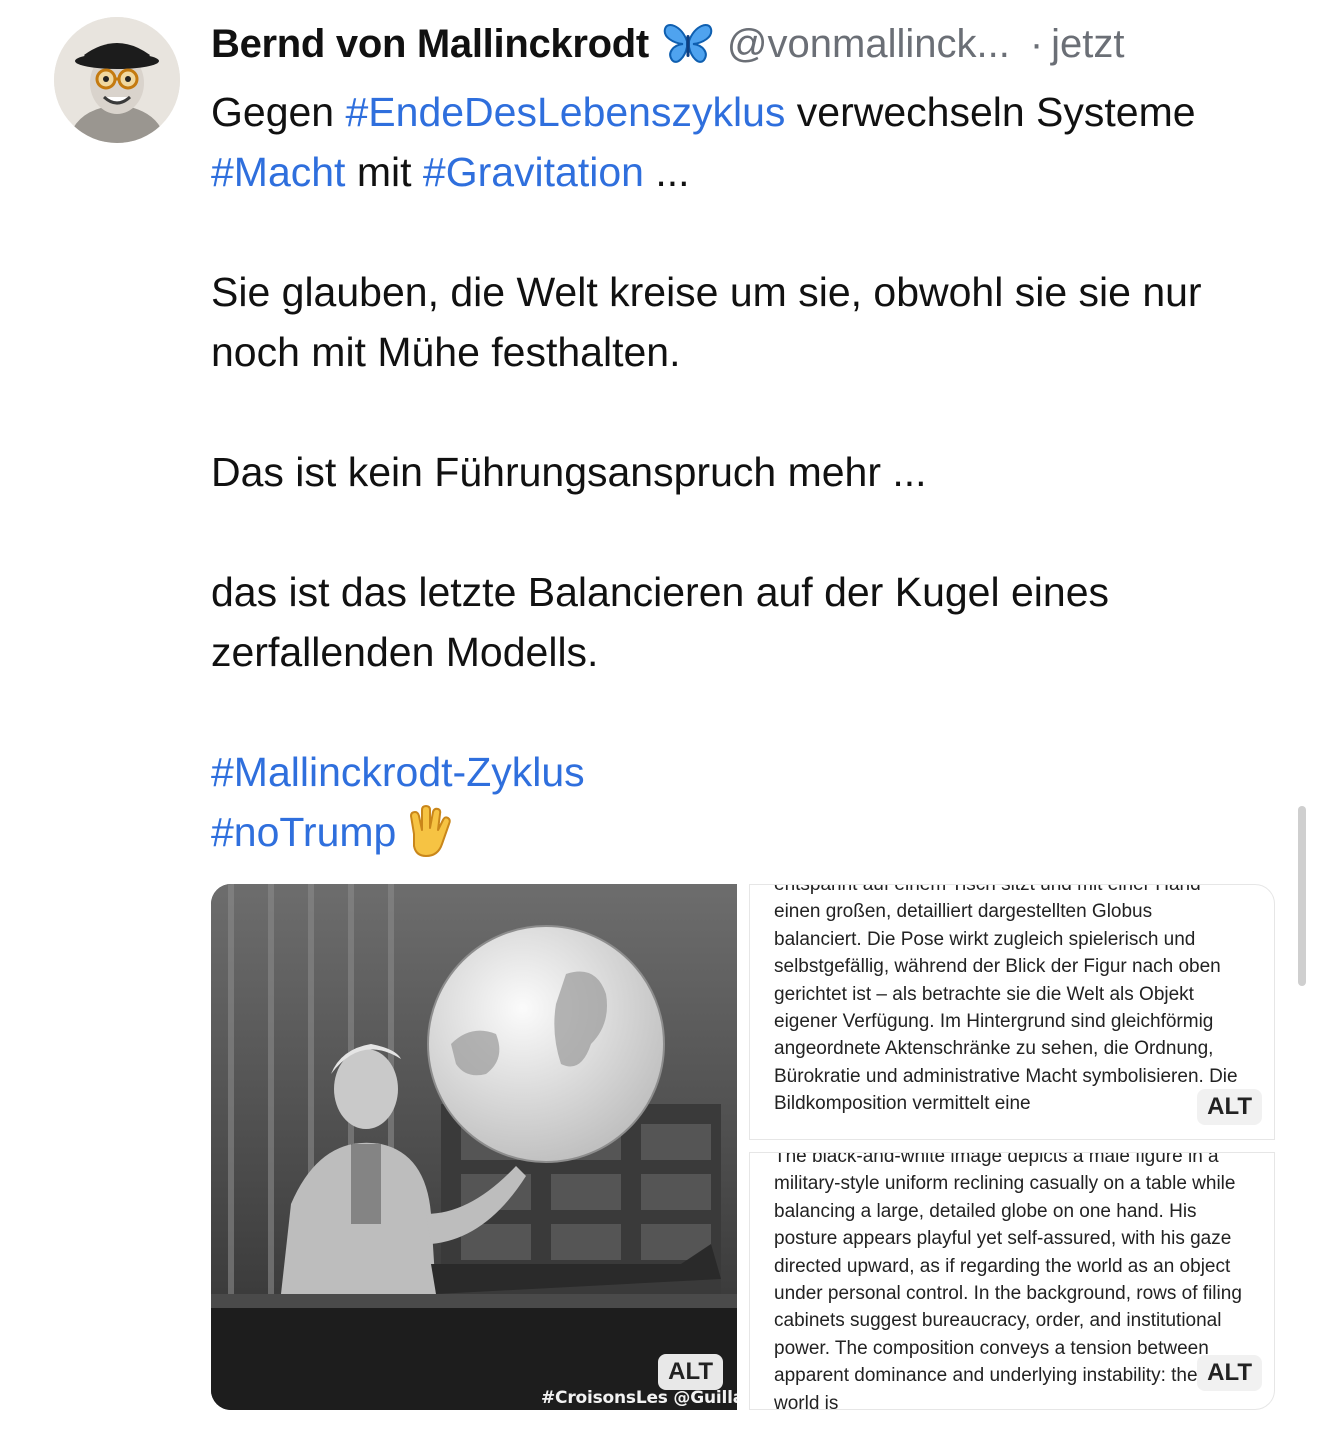 Image resolution: width=1320 pixels, height=1443 pixels. Describe the element at coordinates (430, 832) in the screenshot. I see `raised-hand-vulcan-icon` at that location.